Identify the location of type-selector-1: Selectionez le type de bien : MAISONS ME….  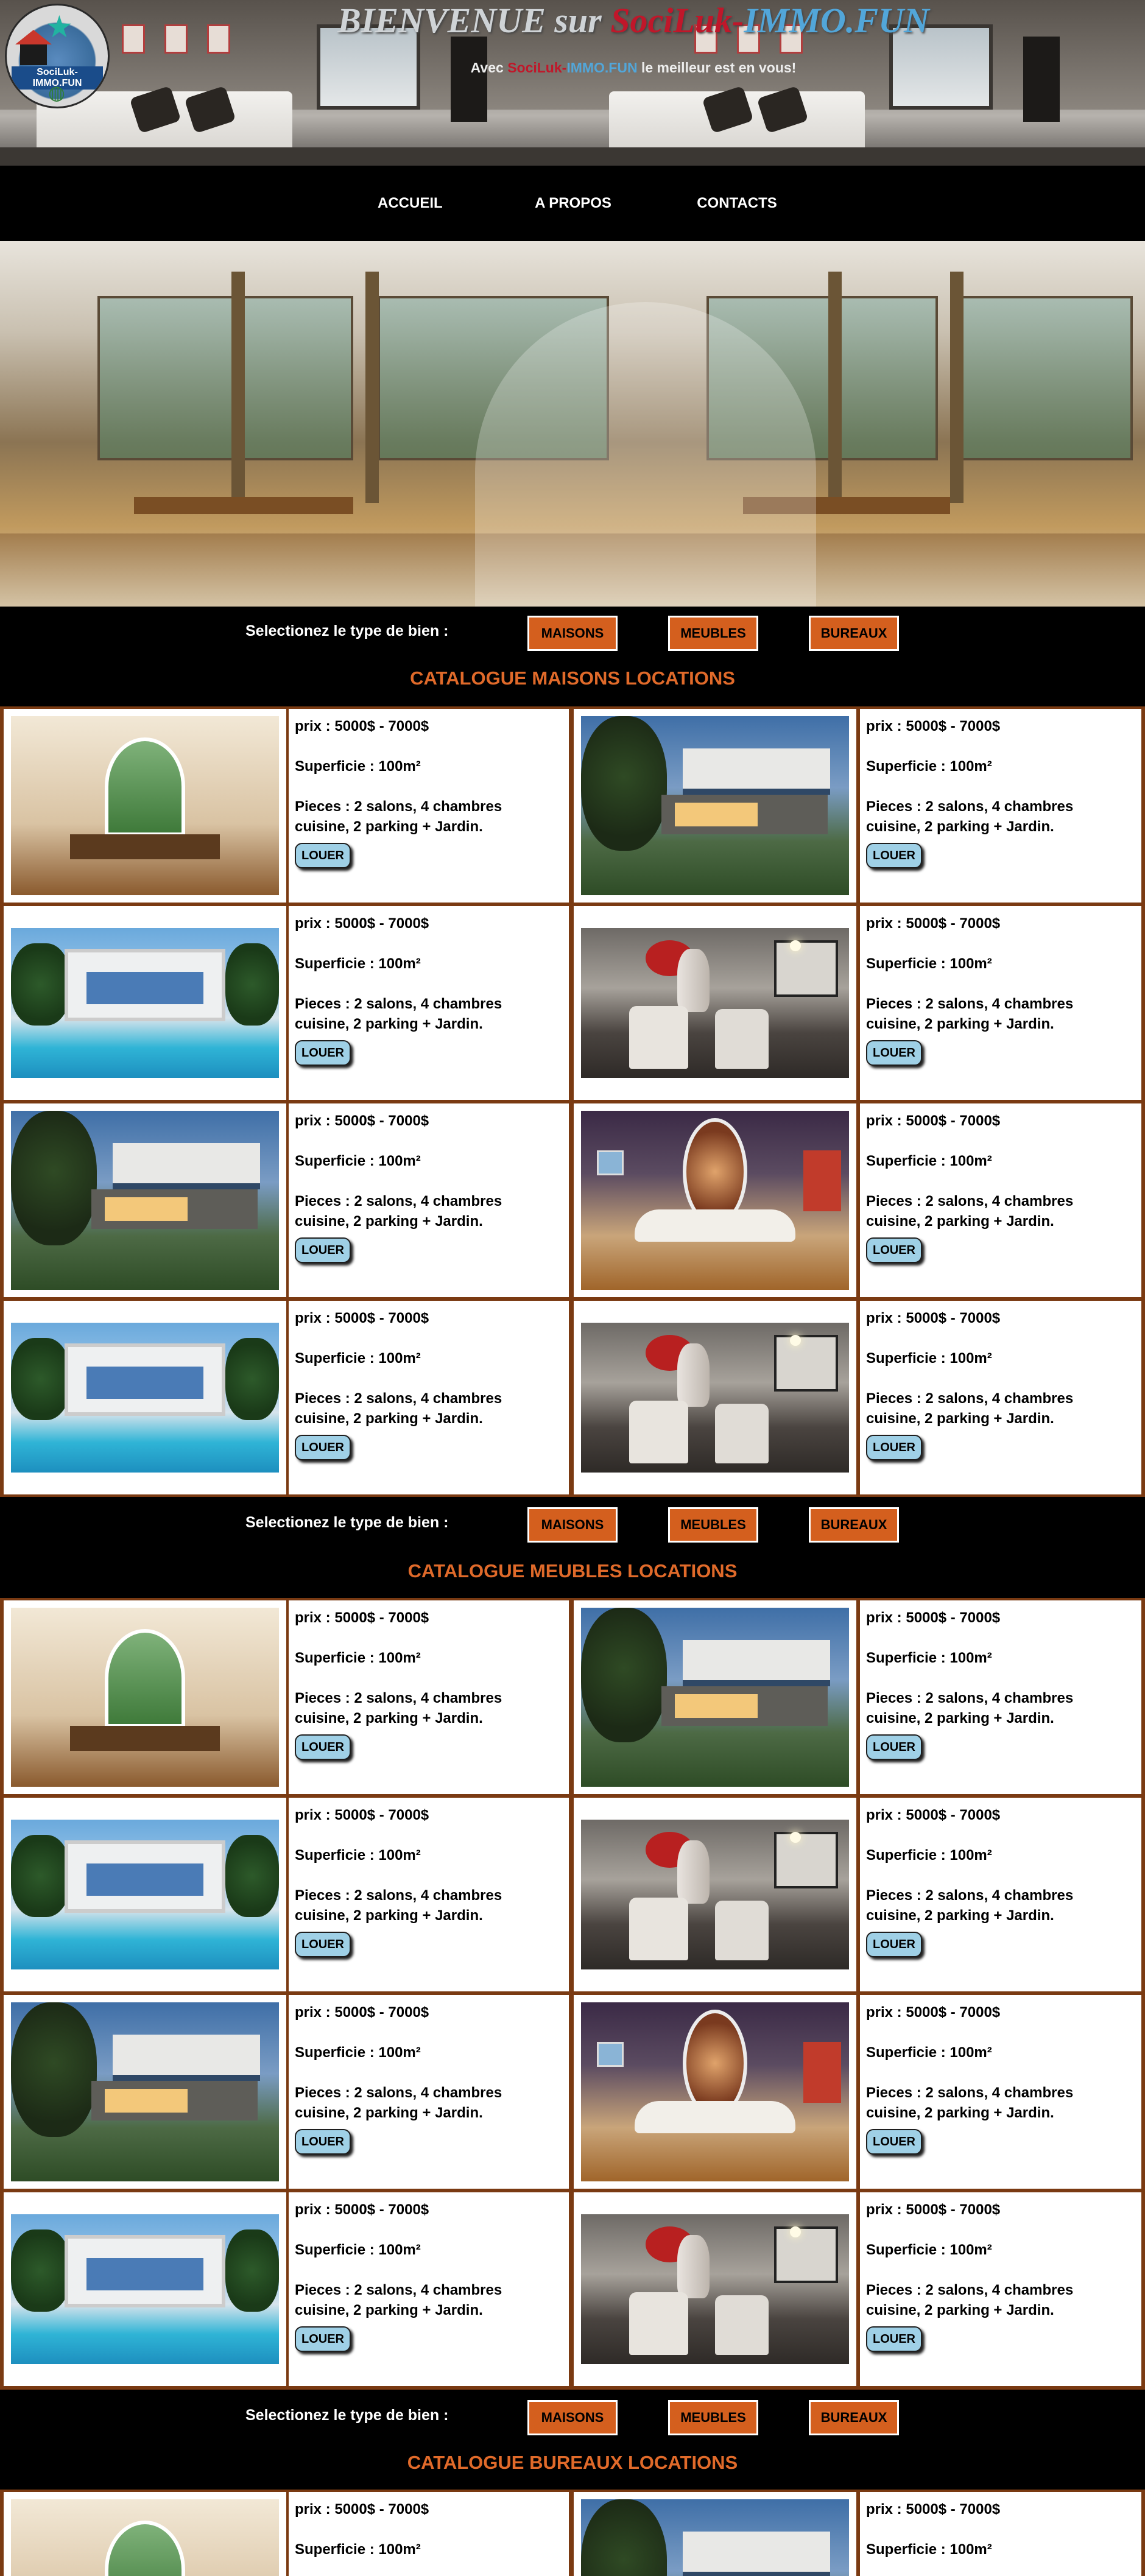
(572, 633).